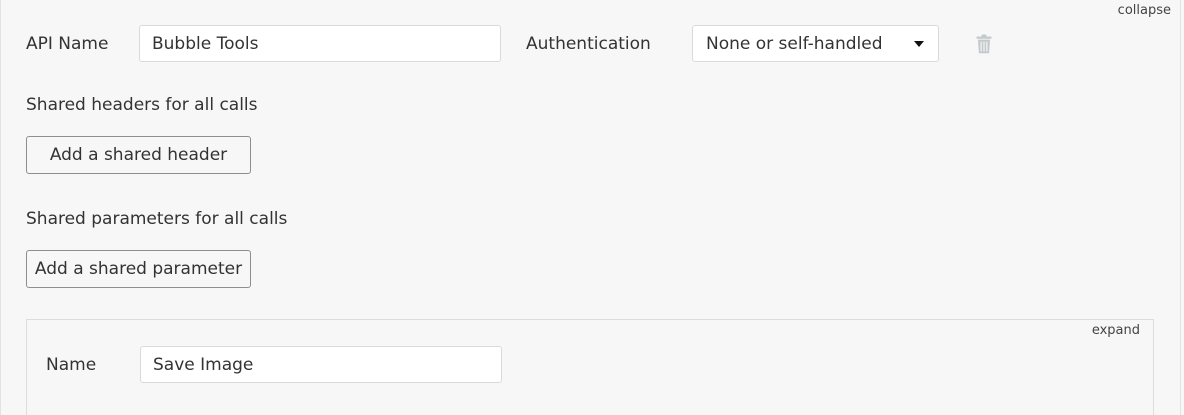 This screenshot has width=1184, height=415. I want to click on panel-right-border, so click(1180, 207).